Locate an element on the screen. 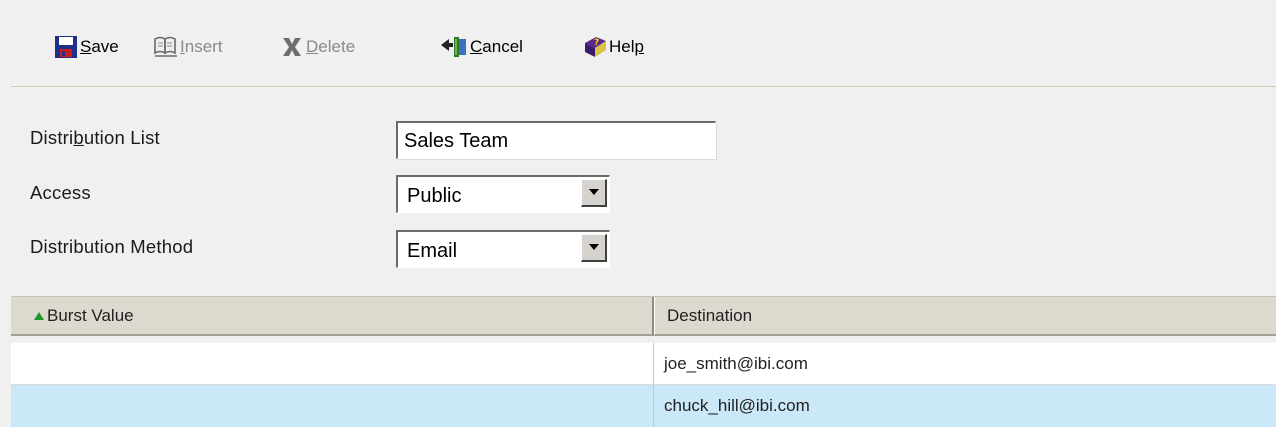  insert-book-icon is located at coordinates (166, 47).